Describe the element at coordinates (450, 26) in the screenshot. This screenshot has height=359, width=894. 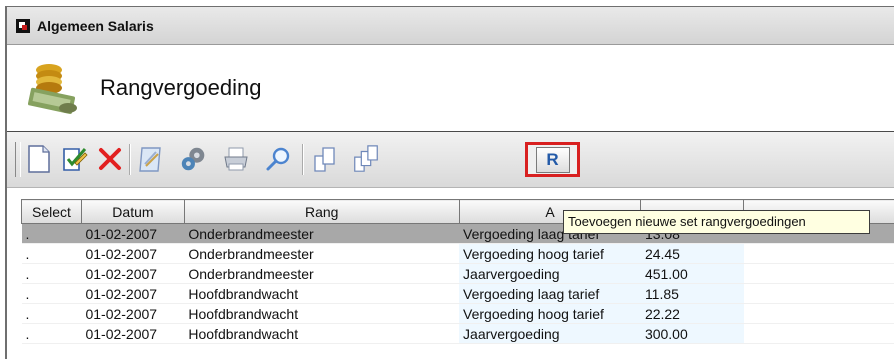
I see `title-bar: Algemeen Salaris` at that location.